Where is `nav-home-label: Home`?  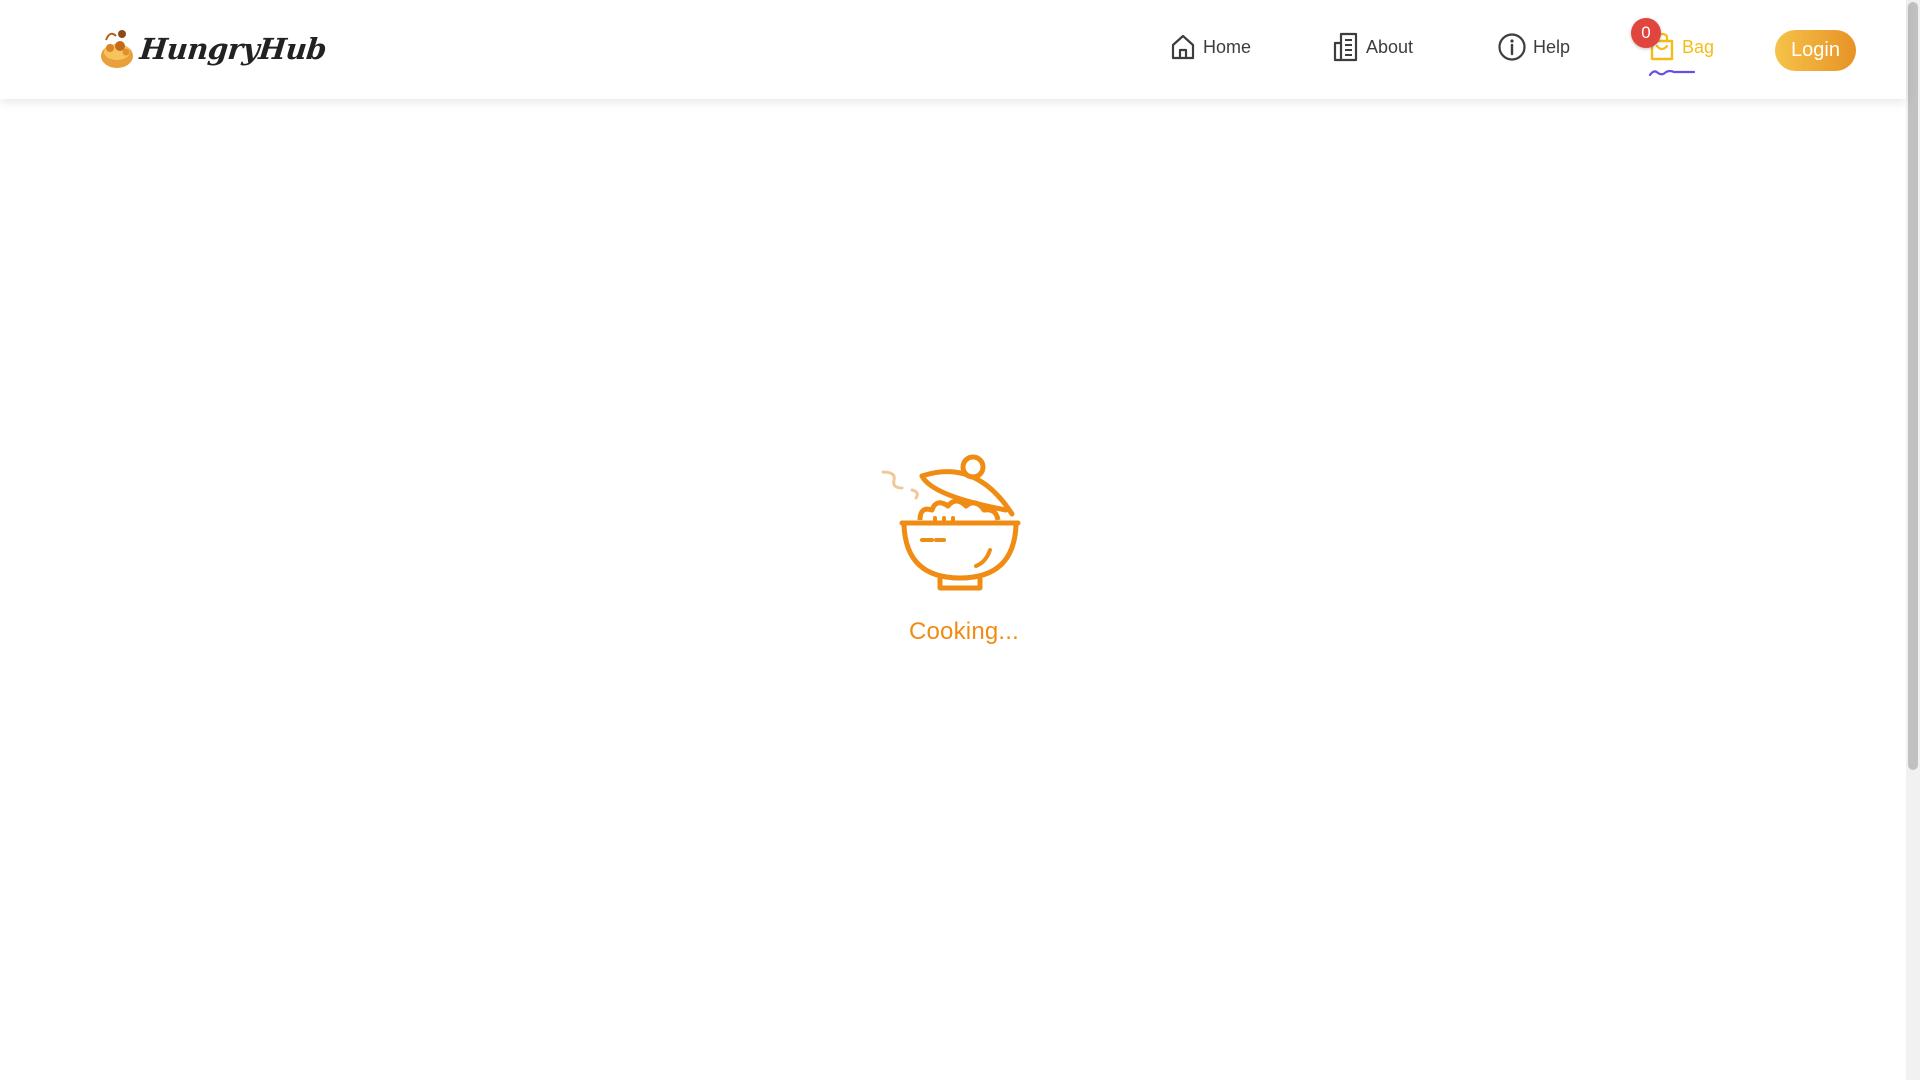 nav-home-label: Home is located at coordinates (1227, 46).